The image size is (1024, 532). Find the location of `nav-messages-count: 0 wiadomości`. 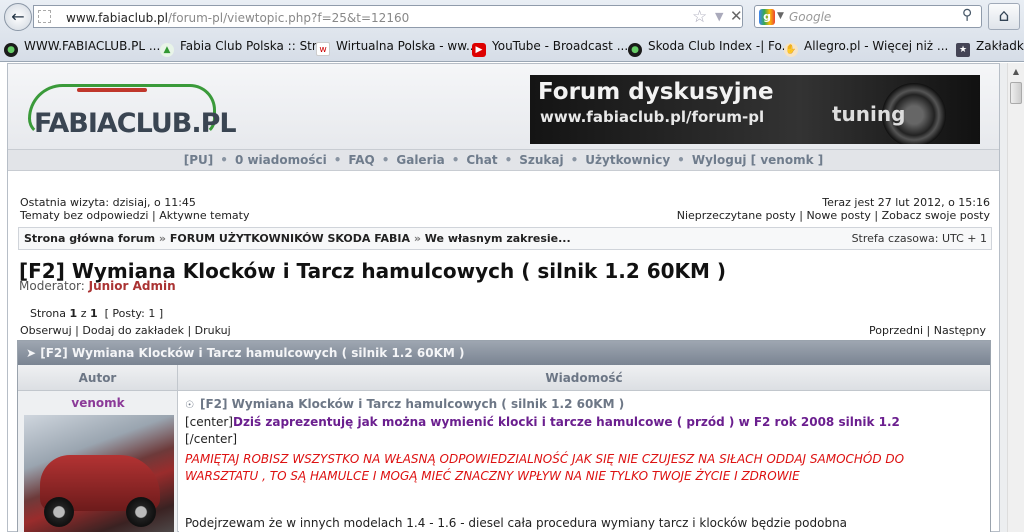

nav-messages-count: 0 wiadomości is located at coordinates (281, 160).